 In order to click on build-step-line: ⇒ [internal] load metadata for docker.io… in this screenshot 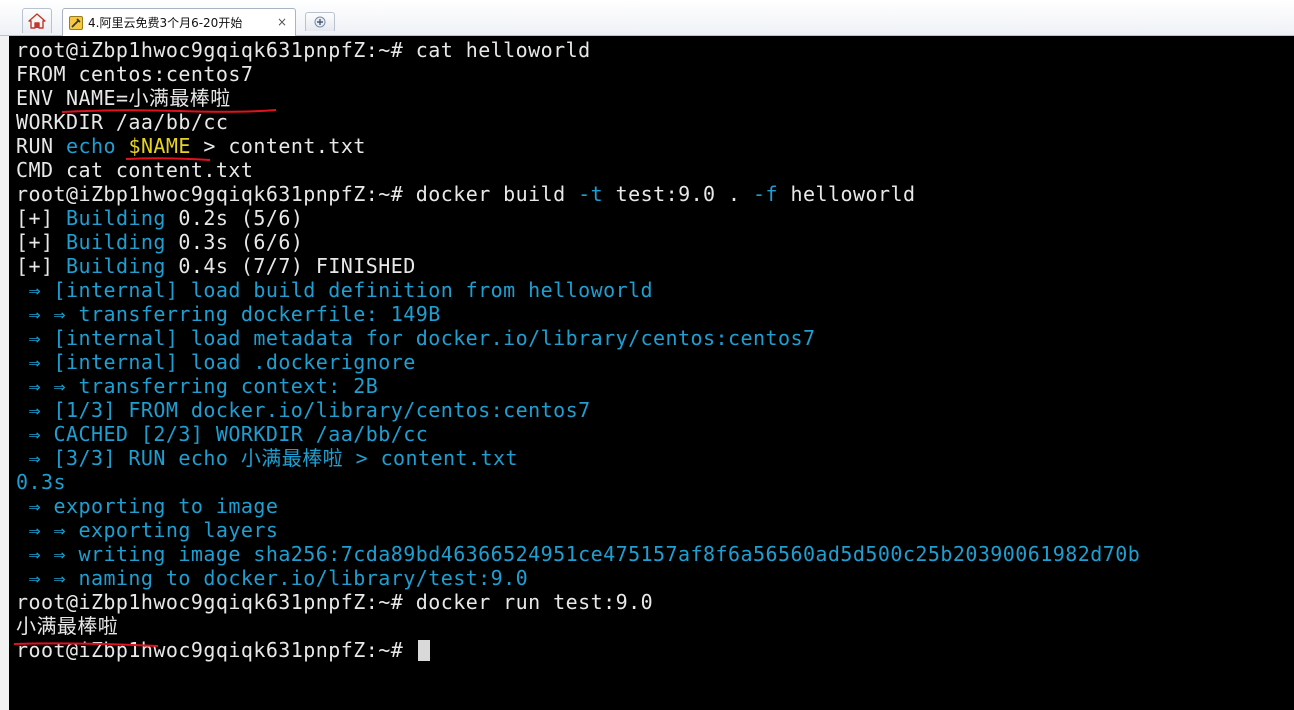, I will do `click(651, 338)`.